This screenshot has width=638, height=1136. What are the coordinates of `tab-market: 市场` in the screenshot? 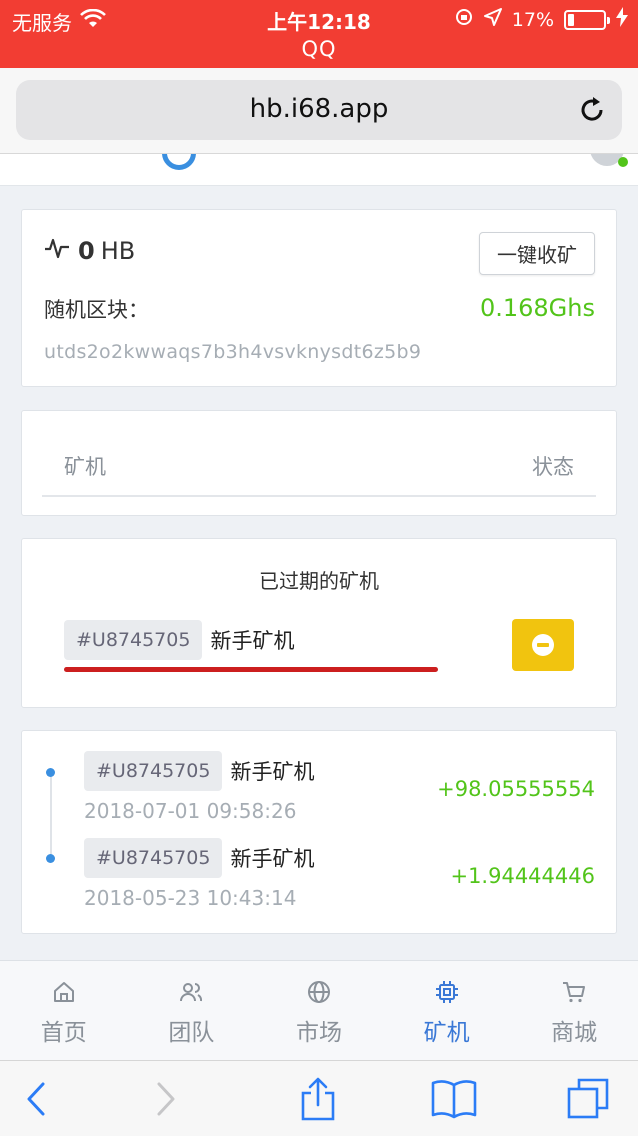 It's located at (319, 1010).